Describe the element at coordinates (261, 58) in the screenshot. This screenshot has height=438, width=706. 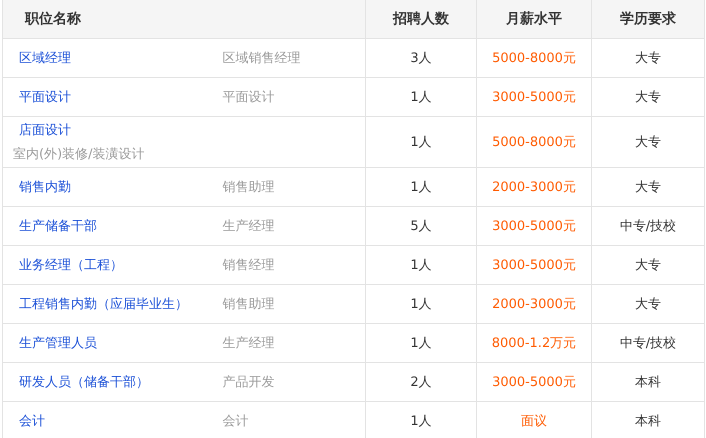
I see `job-category: 区域销售经理` at that location.